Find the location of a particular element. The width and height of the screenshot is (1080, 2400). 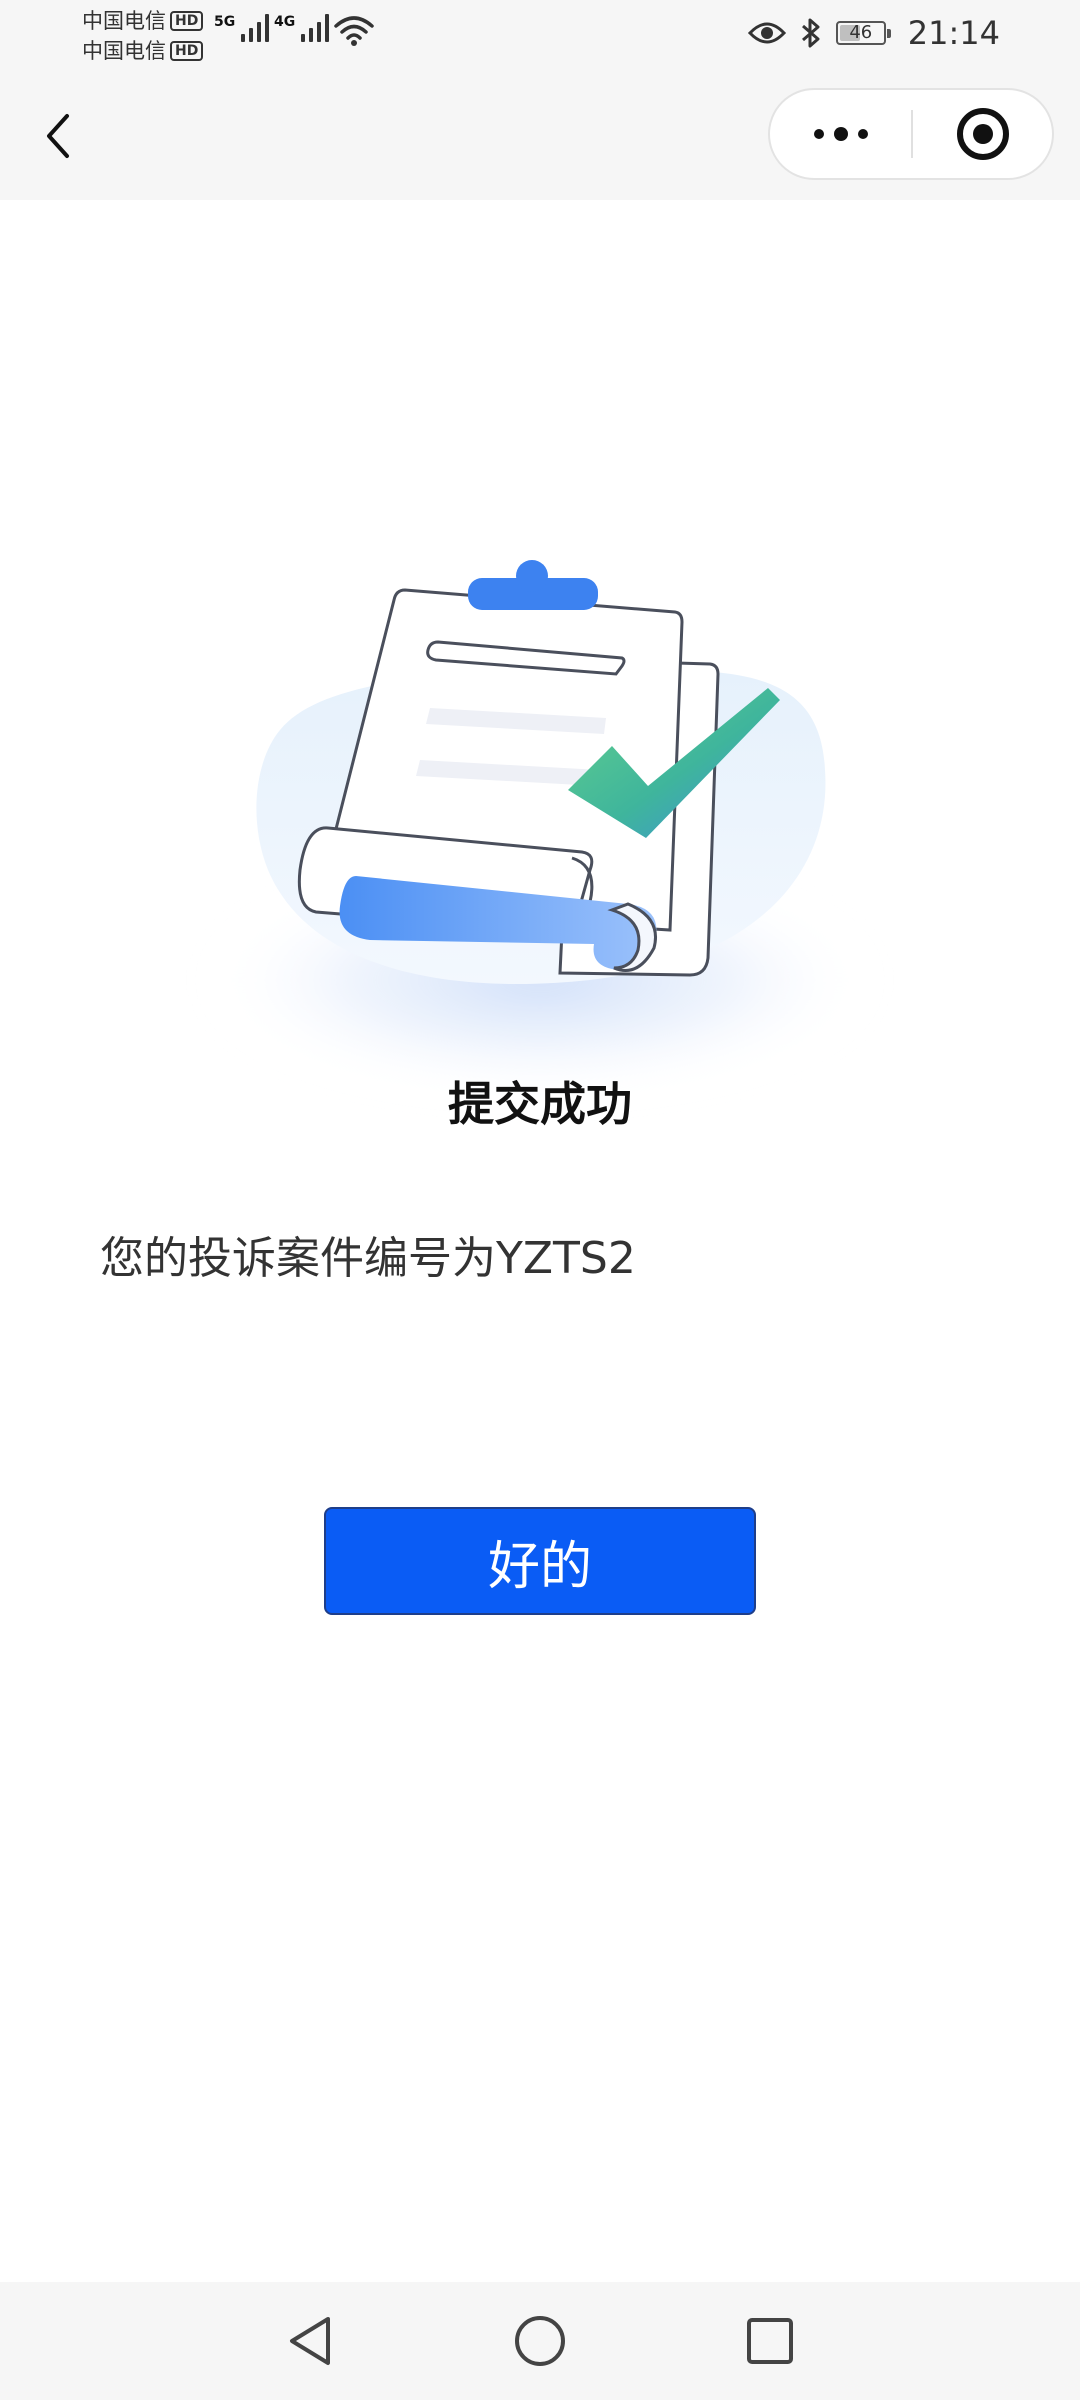

close-target-icon is located at coordinates (982, 134).